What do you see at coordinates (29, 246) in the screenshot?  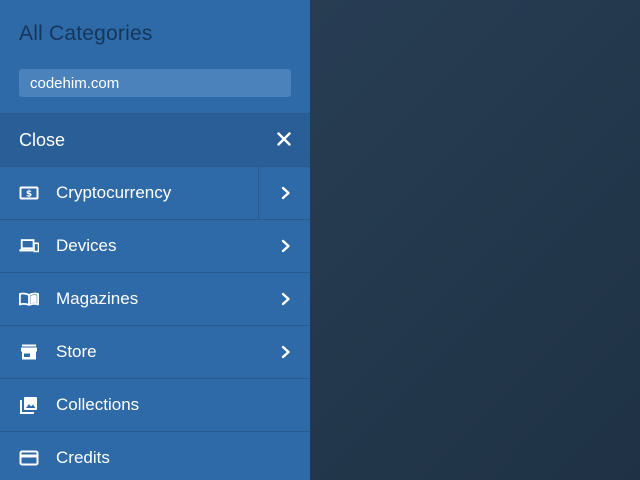 I see `devices-icon` at bounding box center [29, 246].